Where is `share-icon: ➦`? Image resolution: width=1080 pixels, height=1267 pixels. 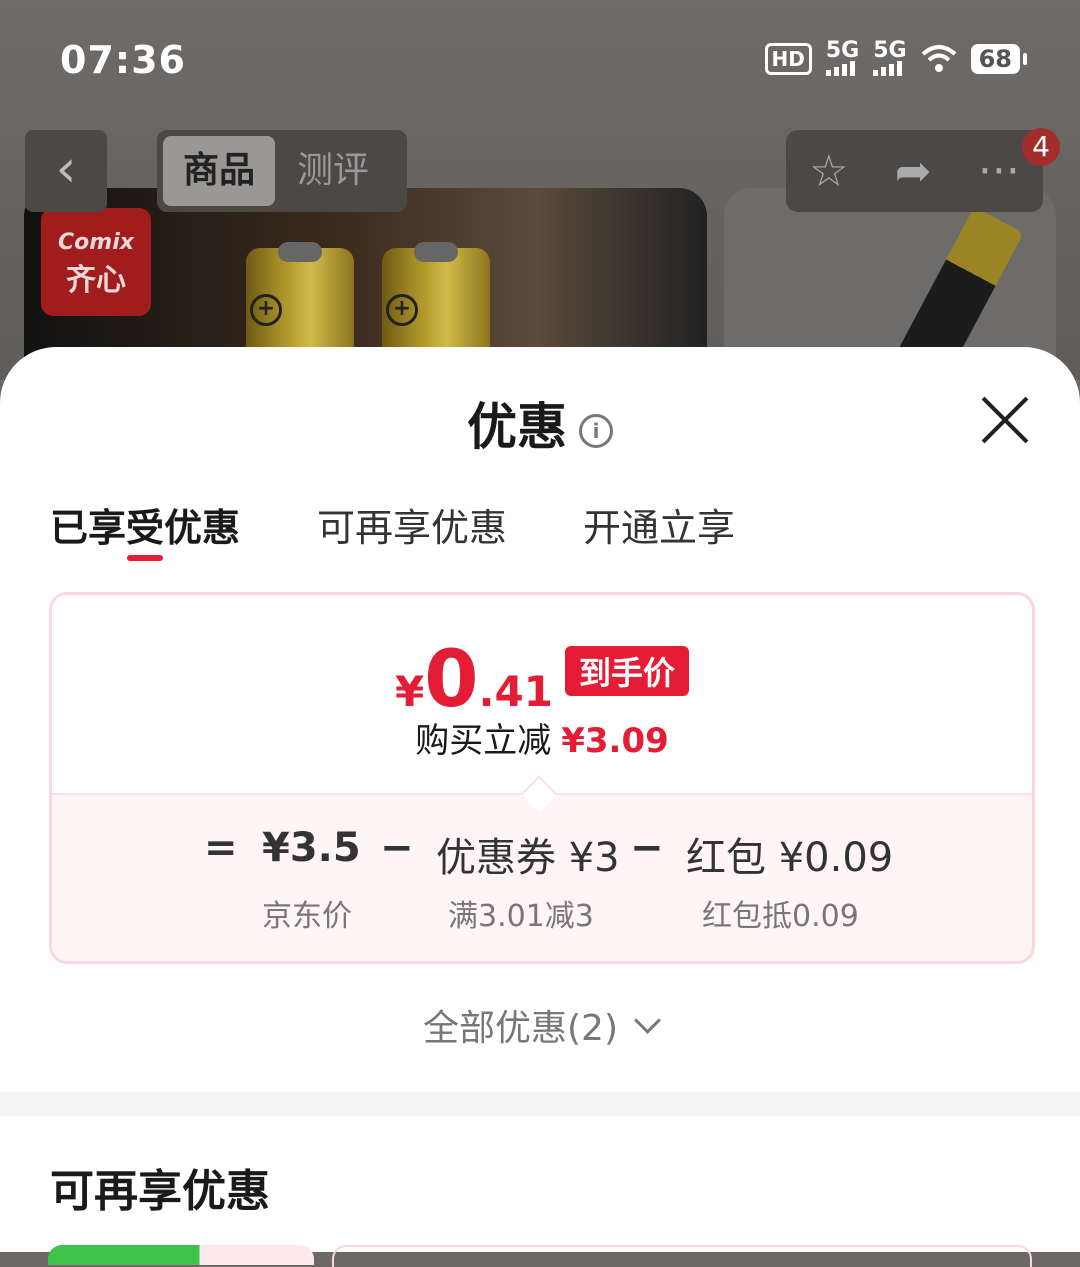 share-icon: ➦ is located at coordinates (913, 171).